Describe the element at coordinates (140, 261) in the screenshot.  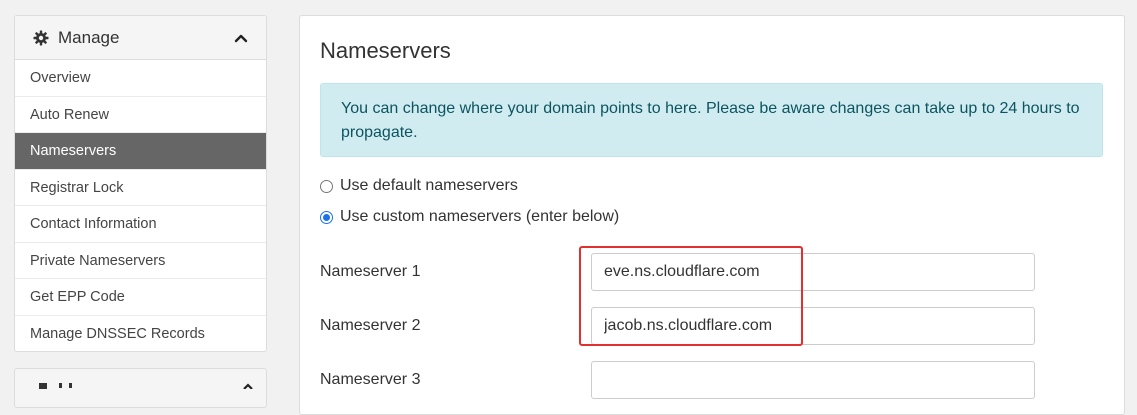
I see `sidebar-item-private-nameservers: Private Nameservers` at that location.